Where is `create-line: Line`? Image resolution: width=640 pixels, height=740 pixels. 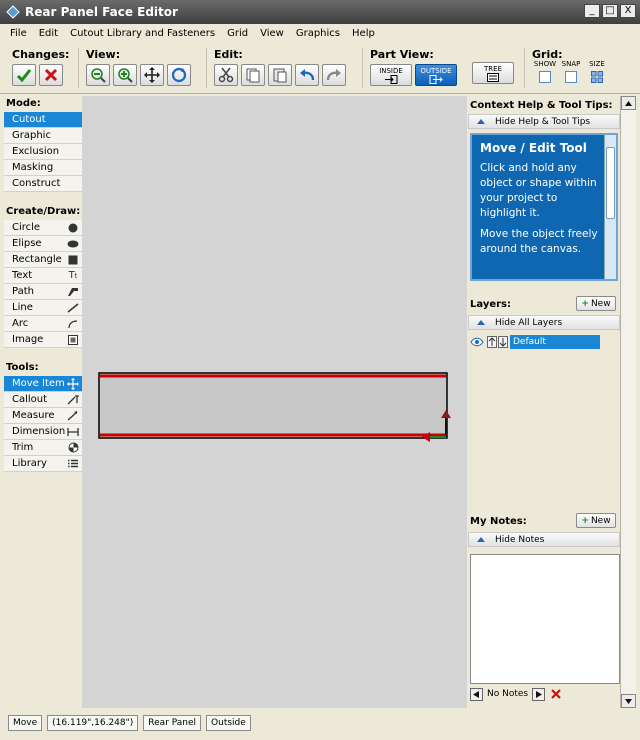 create-line: Line is located at coordinates (43, 308).